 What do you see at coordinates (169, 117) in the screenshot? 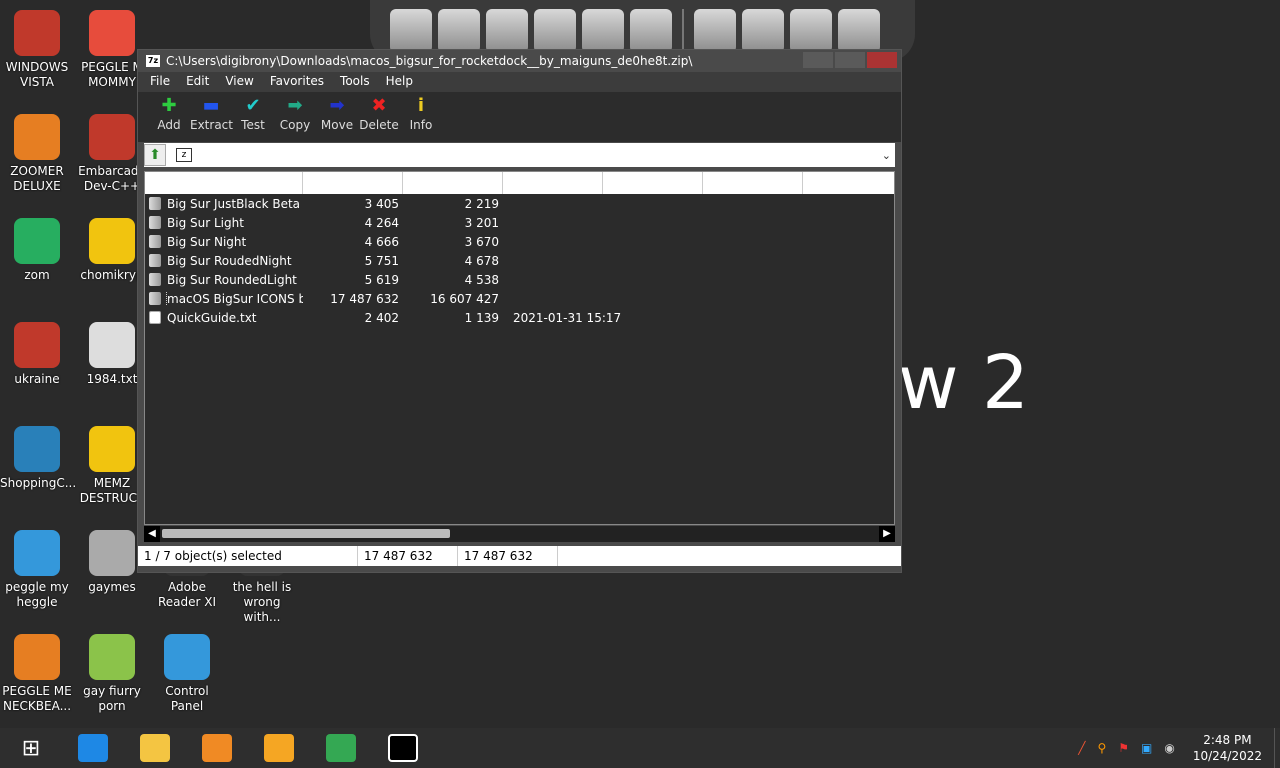
I see `add-button: ✚ Add` at bounding box center [169, 117].